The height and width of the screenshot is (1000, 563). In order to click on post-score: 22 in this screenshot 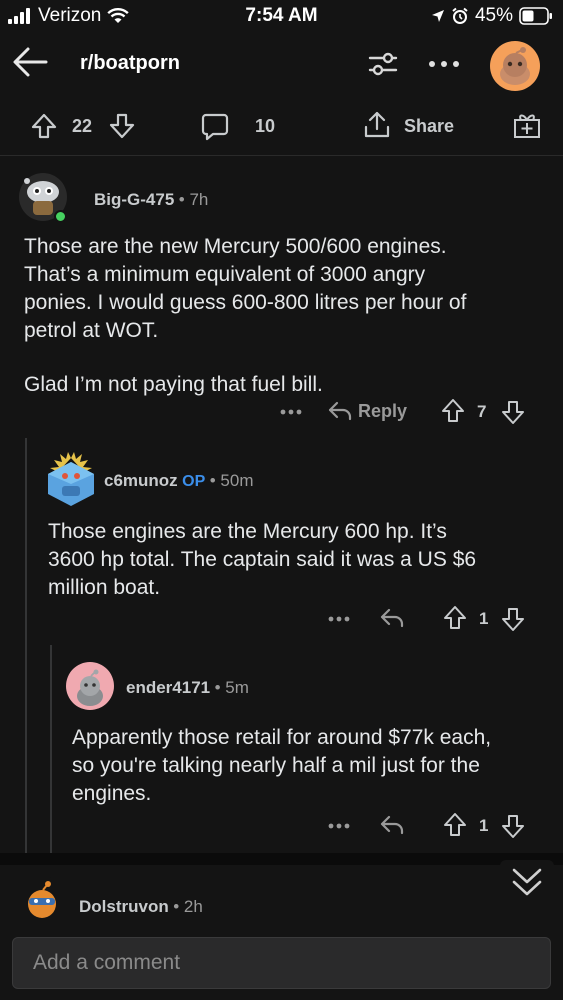, I will do `click(82, 126)`.